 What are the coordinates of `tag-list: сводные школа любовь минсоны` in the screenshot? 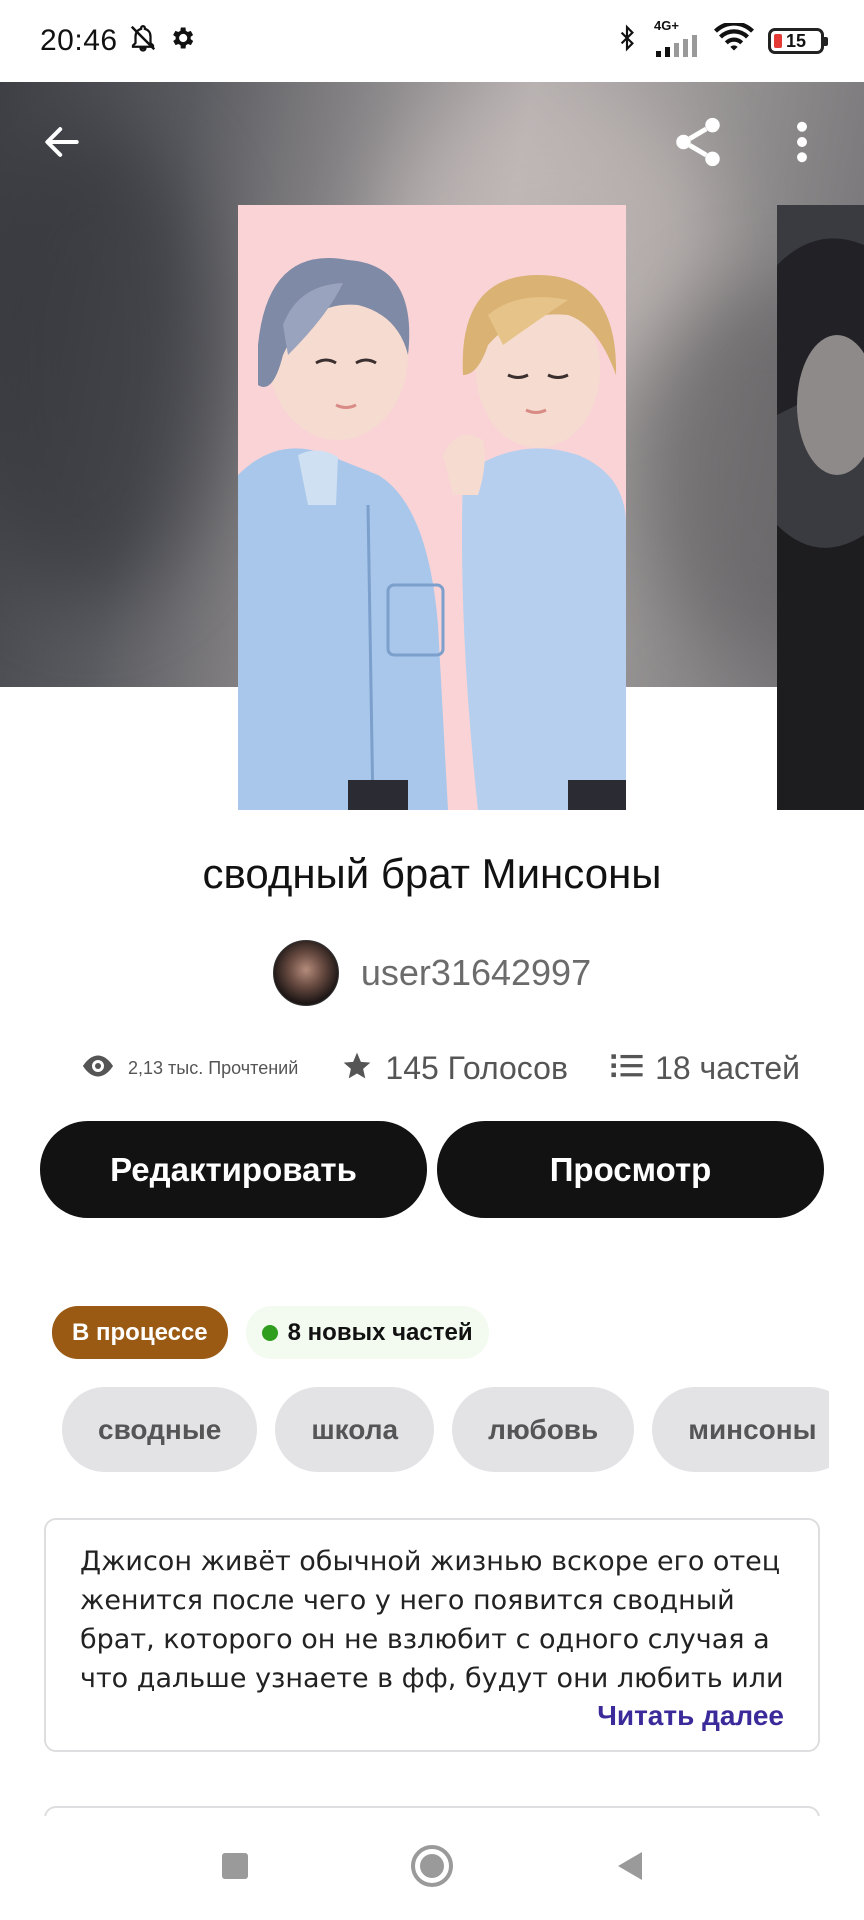 It's located at (445, 1429).